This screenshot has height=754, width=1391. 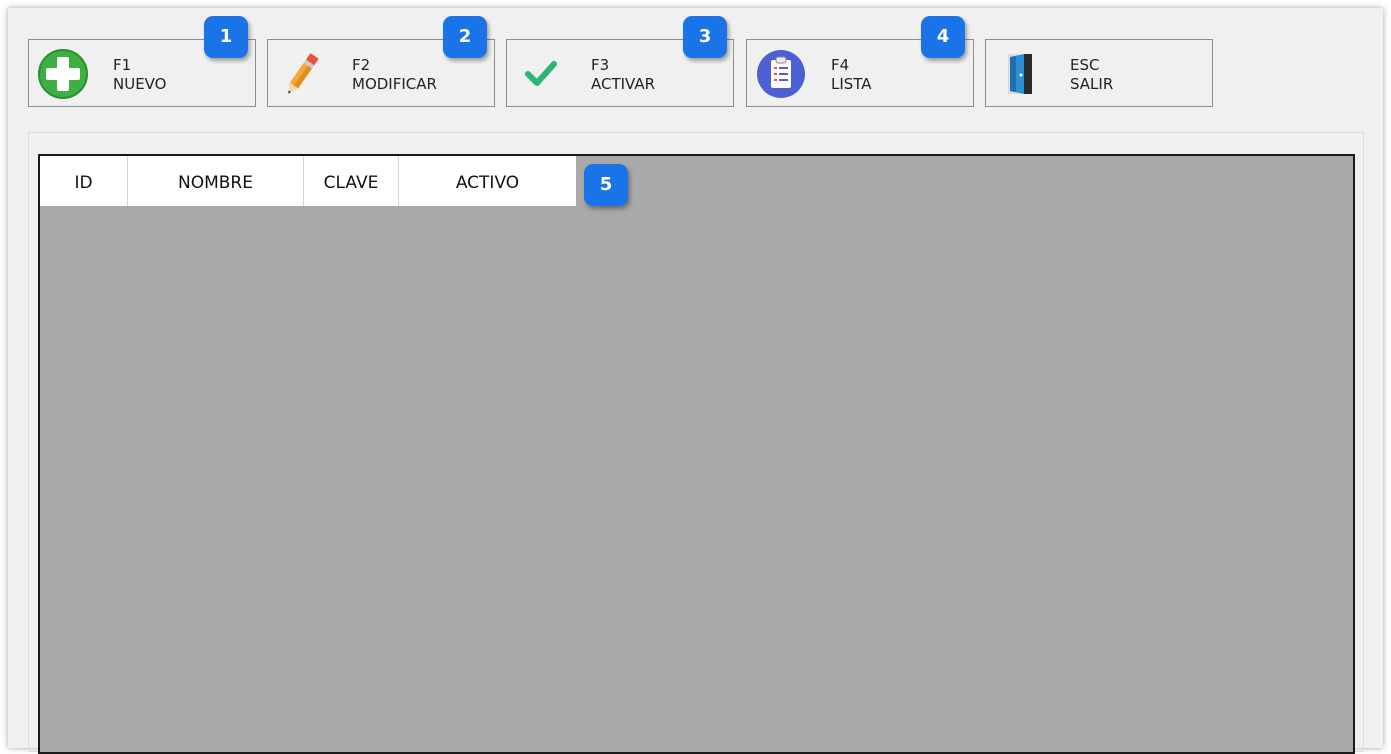 I want to click on list-key-label: F4, so click(x=840, y=65).